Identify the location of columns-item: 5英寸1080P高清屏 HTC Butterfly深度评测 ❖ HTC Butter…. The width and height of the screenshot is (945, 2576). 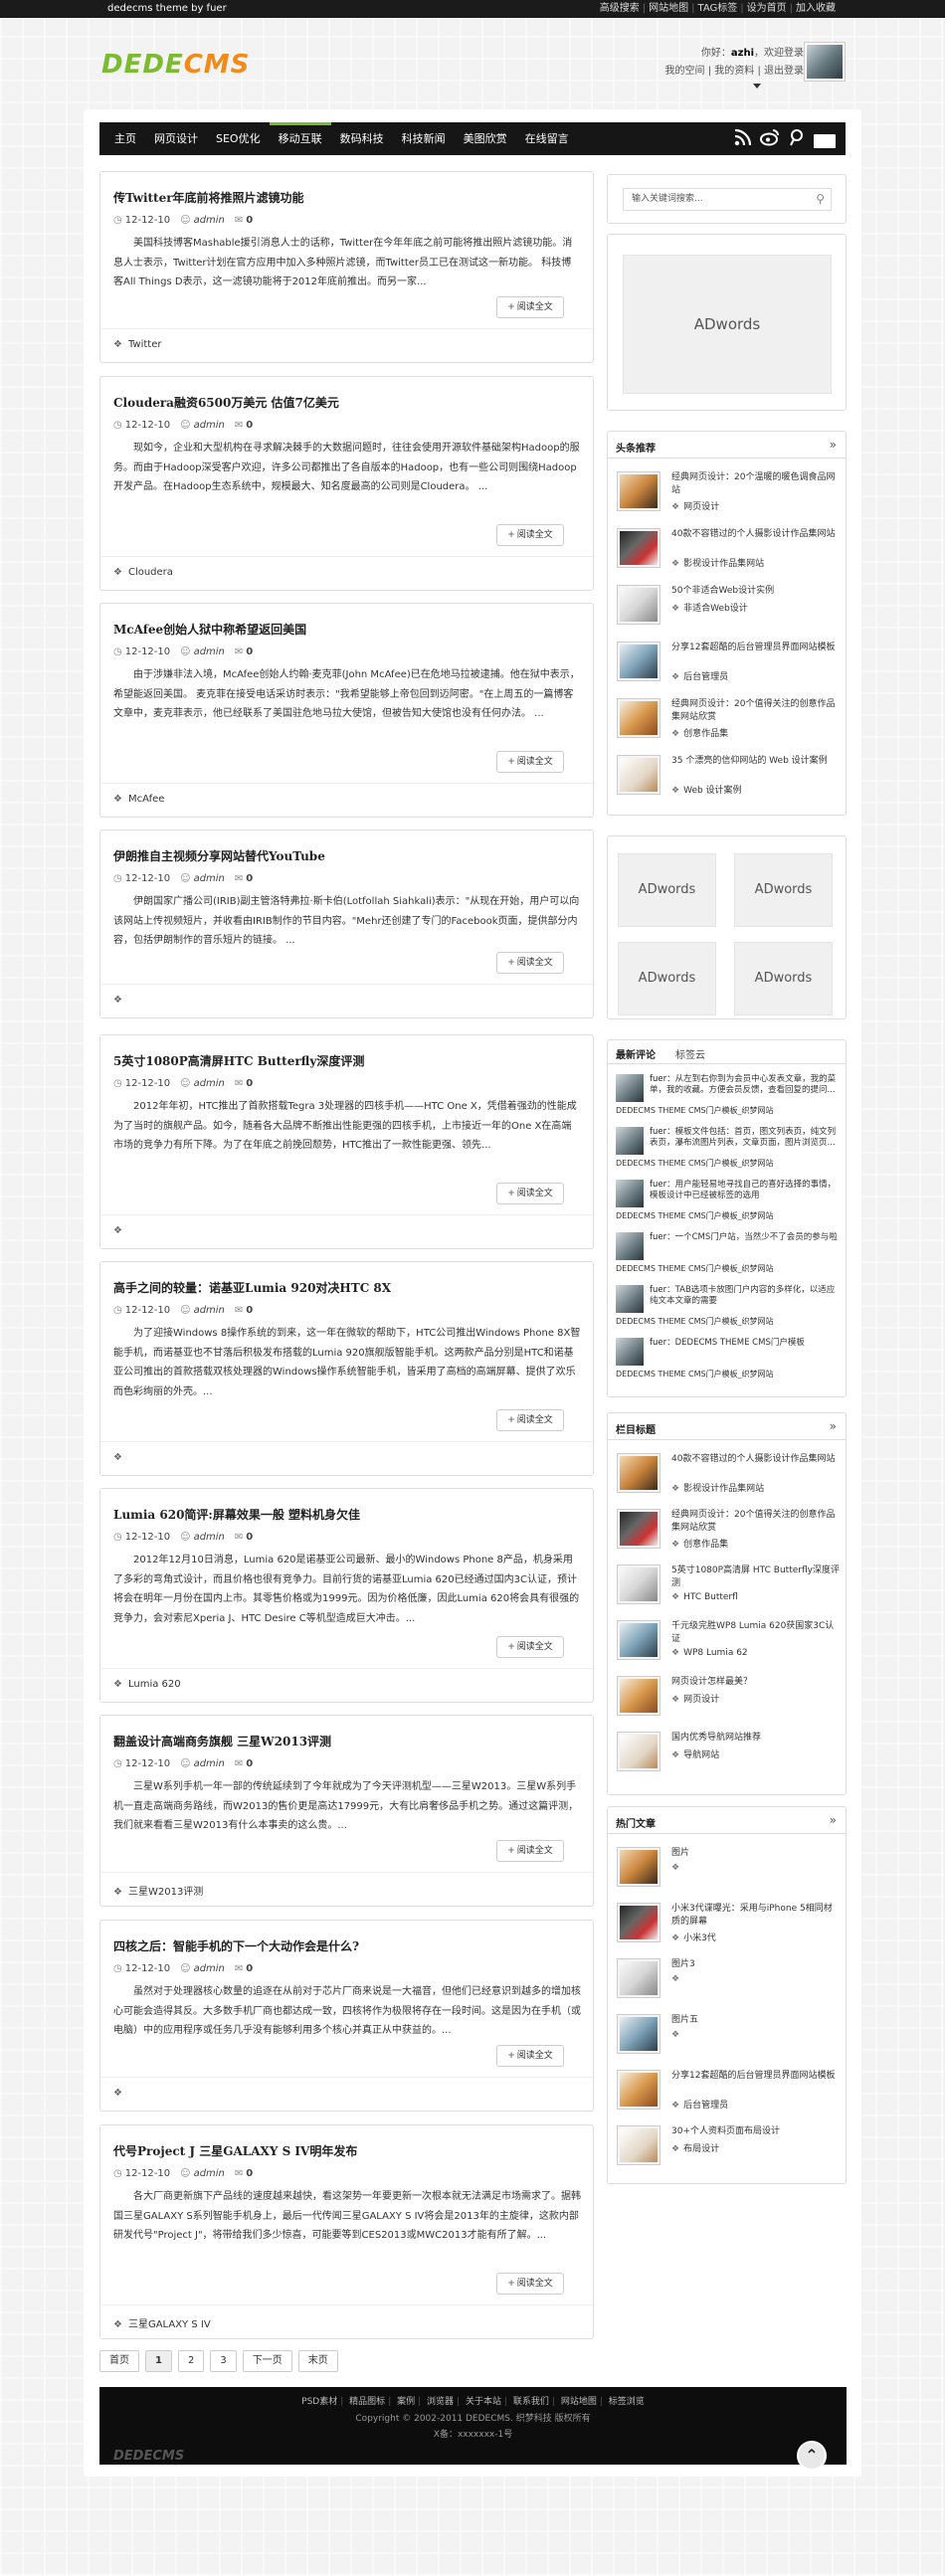
(729, 1586).